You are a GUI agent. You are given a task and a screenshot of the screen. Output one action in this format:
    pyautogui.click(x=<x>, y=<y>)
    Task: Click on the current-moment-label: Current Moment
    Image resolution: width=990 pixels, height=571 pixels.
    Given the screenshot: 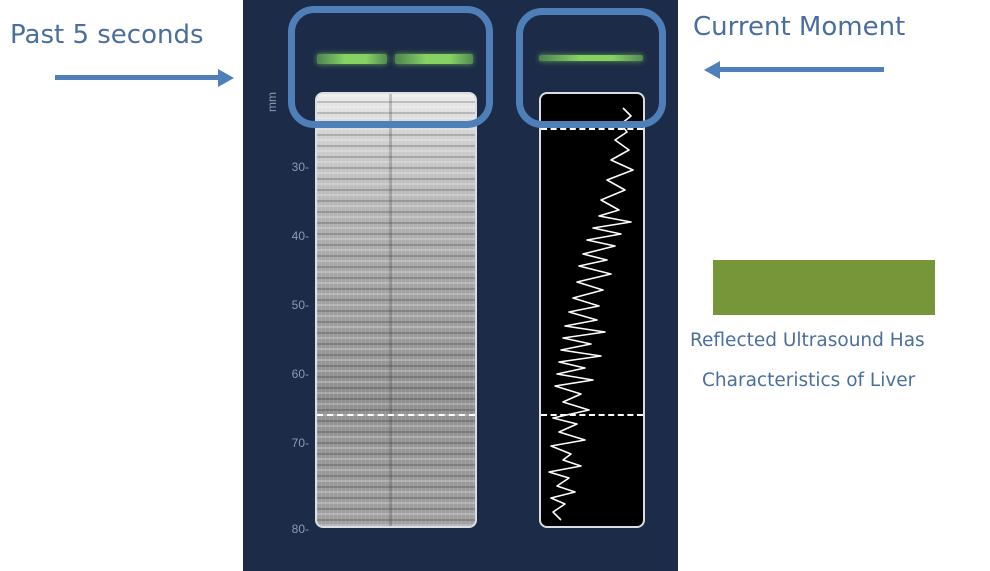 What is the action you would take?
    pyautogui.click(x=799, y=27)
    